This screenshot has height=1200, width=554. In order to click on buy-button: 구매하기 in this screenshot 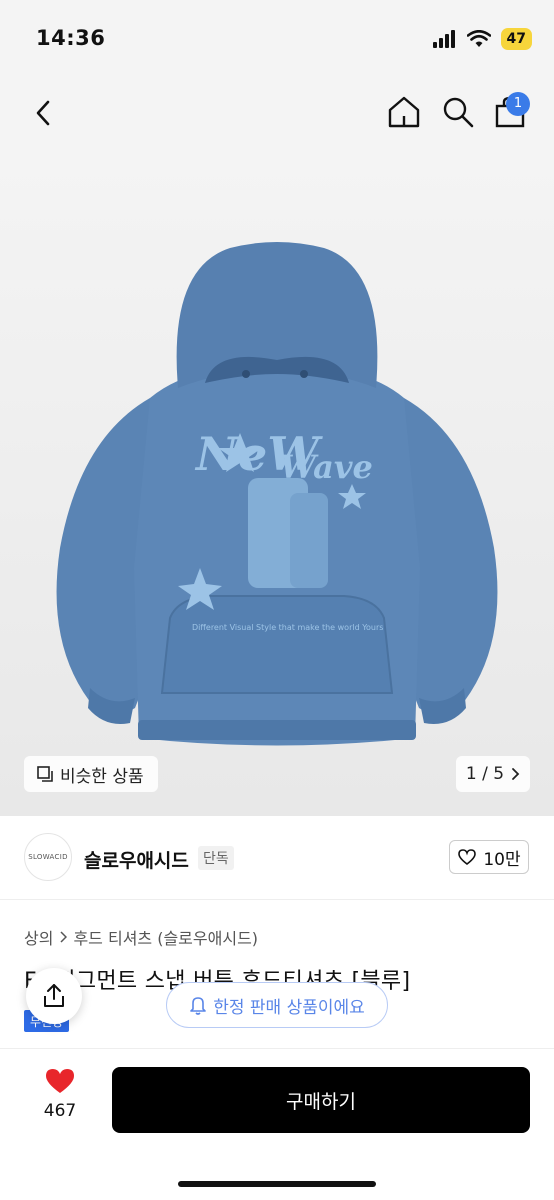, I will do `click(321, 1100)`.